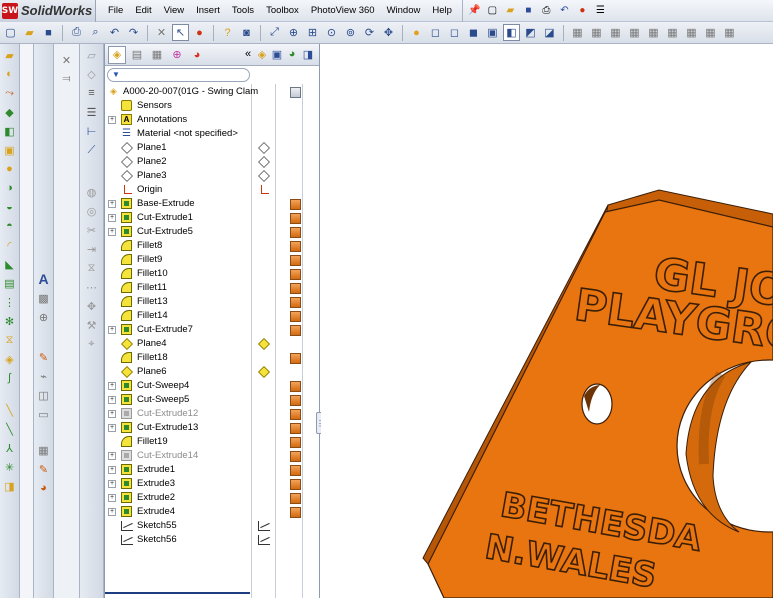 Image resolution: width=773 pixels, height=598 pixels. Describe the element at coordinates (44, 376) in the screenshot. I see `hole-callout-icon: ⌁` at that location.